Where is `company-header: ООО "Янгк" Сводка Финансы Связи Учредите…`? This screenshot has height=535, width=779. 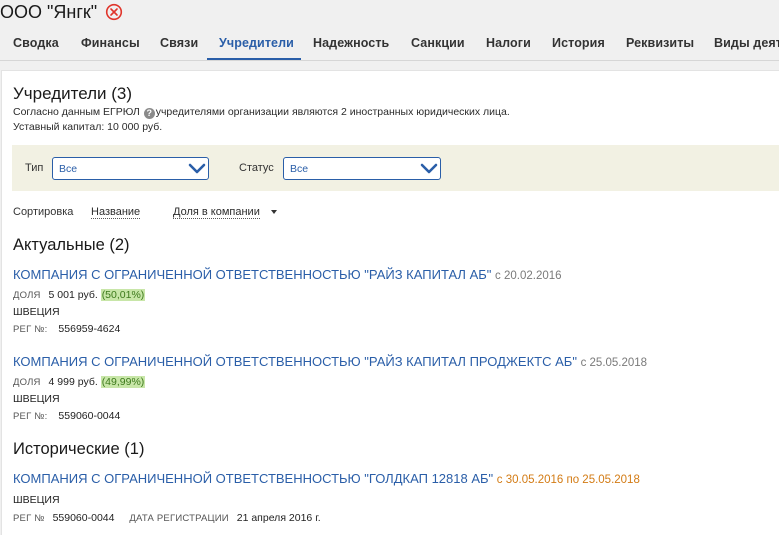
company-header: ООО "Янгк" Сводка Финансы Связи Учредите… is located at coordinates (389, 30).